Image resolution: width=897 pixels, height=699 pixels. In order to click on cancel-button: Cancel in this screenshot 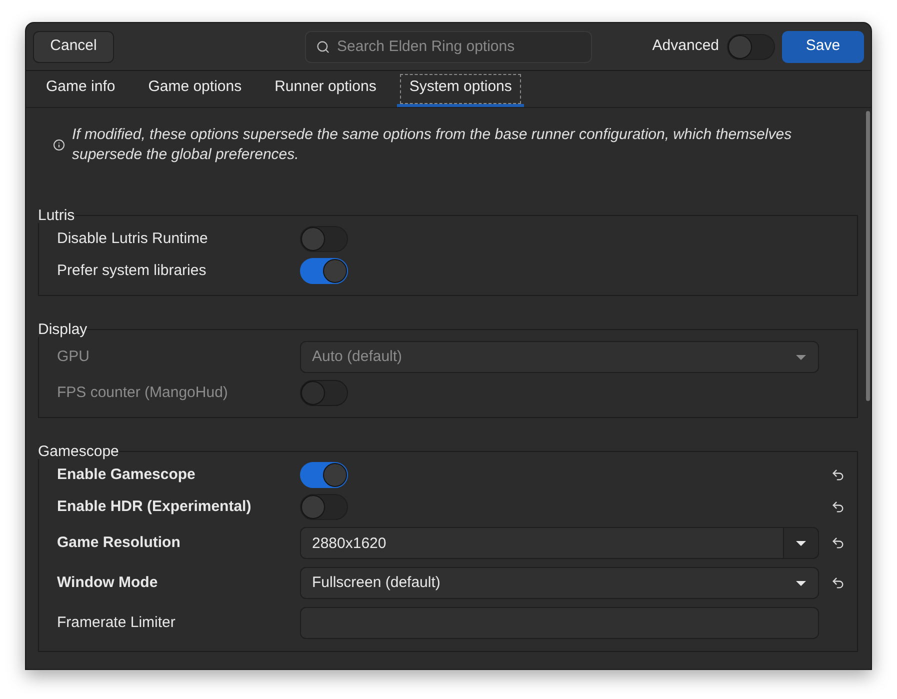, I will do `click(73, 46)`.